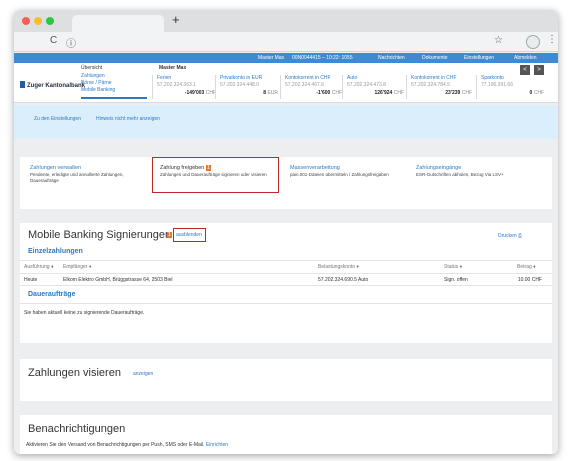 The width and height of the screenshot is (574, 461). What do you see at coordinates (71, 42) in the screenshot?
I see `site-info-icon: ⓘ` at bounding box center [71, 42].